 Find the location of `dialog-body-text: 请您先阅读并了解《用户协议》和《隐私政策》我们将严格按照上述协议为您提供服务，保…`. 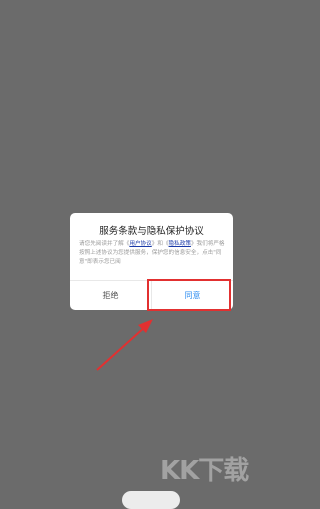

dialog-body-text: 请您先阅读并了解《用户协议》和《隐私政策》我们将严格按照上述协议为您提供服务，保… is located at coordinates (153, 257).